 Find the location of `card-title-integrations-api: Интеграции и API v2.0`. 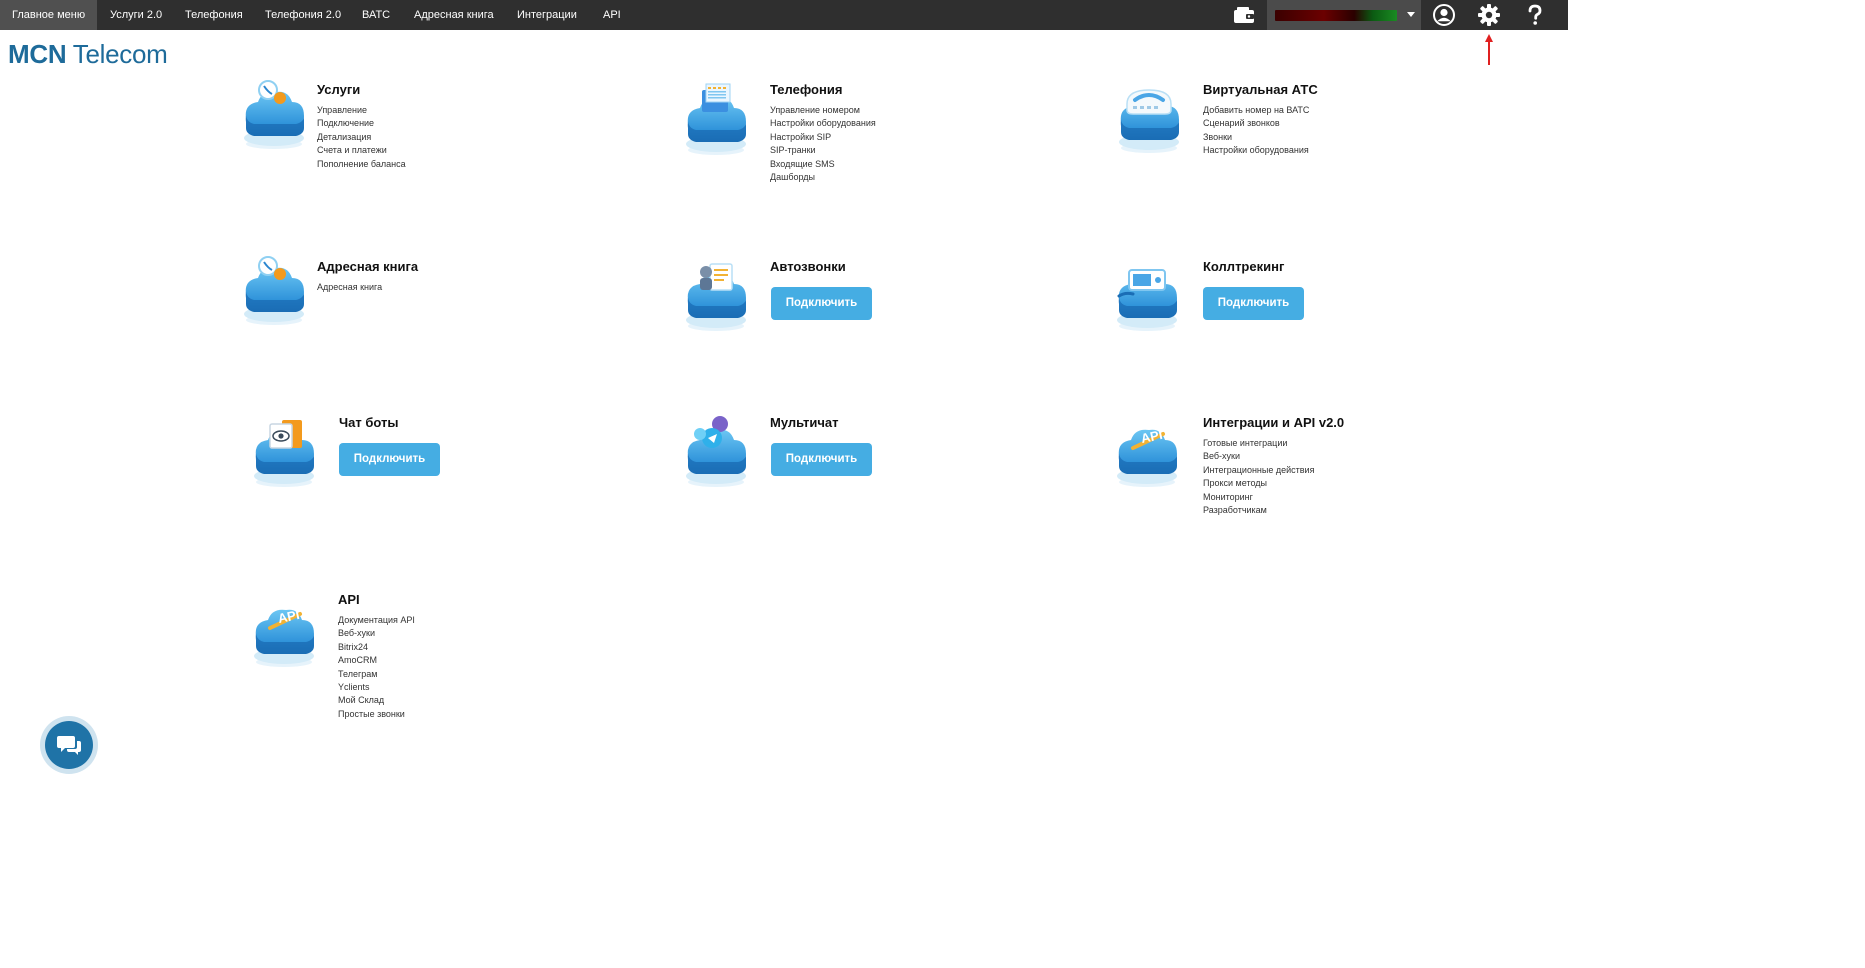

card-title-integrations-api: Интеграции и API v2.0 is located at coordinates (1273, 423).